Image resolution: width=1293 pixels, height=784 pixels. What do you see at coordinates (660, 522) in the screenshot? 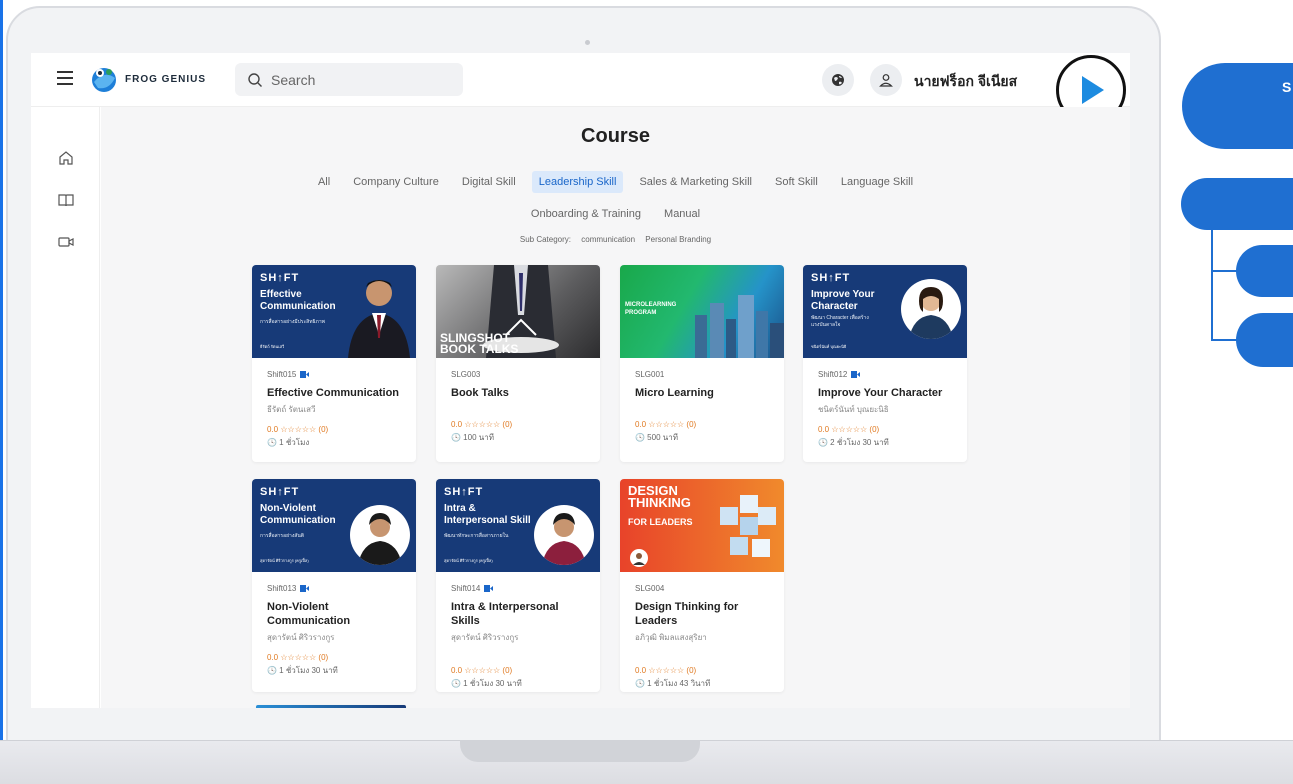
I see `for-leaders-label: FOR LEADERS` at bounding box center [660, 522].